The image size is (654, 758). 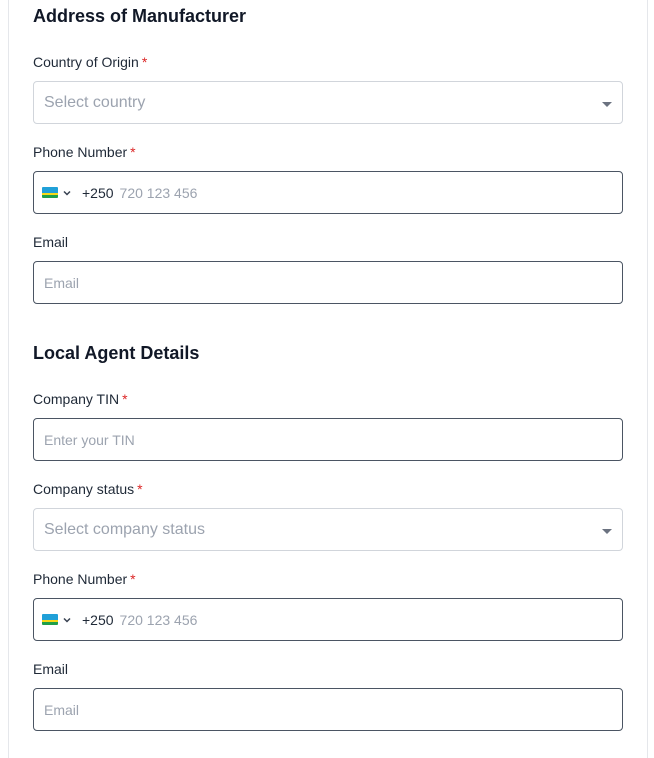 I want to click on phone-label: Phone Number *, so click(x=84, y=152).